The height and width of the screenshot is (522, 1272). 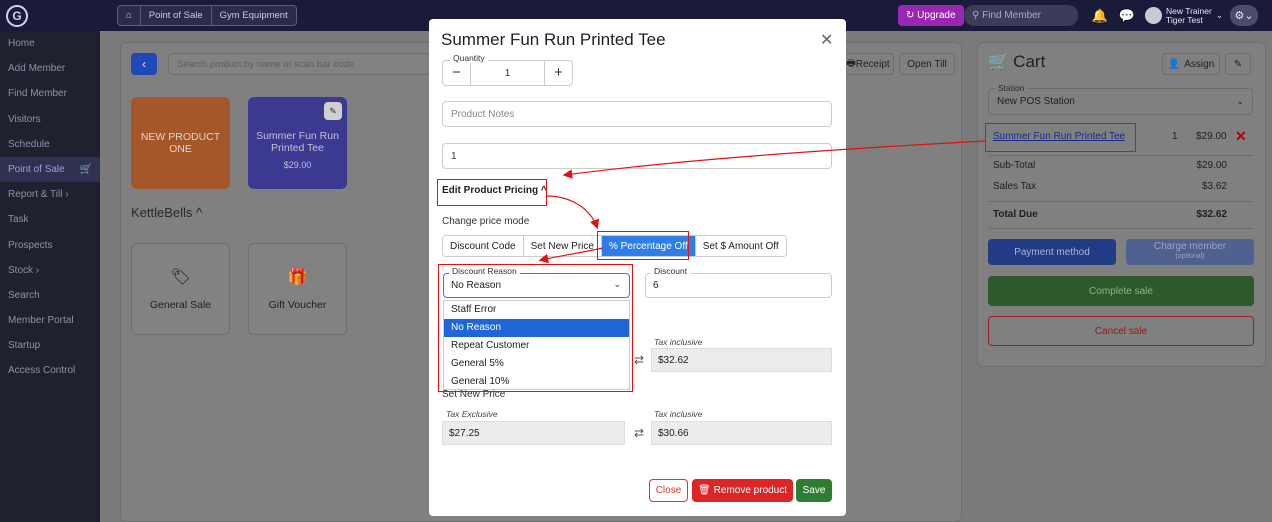 I want to click on sidebar-item-task: Task, so click(x=50, y=219).